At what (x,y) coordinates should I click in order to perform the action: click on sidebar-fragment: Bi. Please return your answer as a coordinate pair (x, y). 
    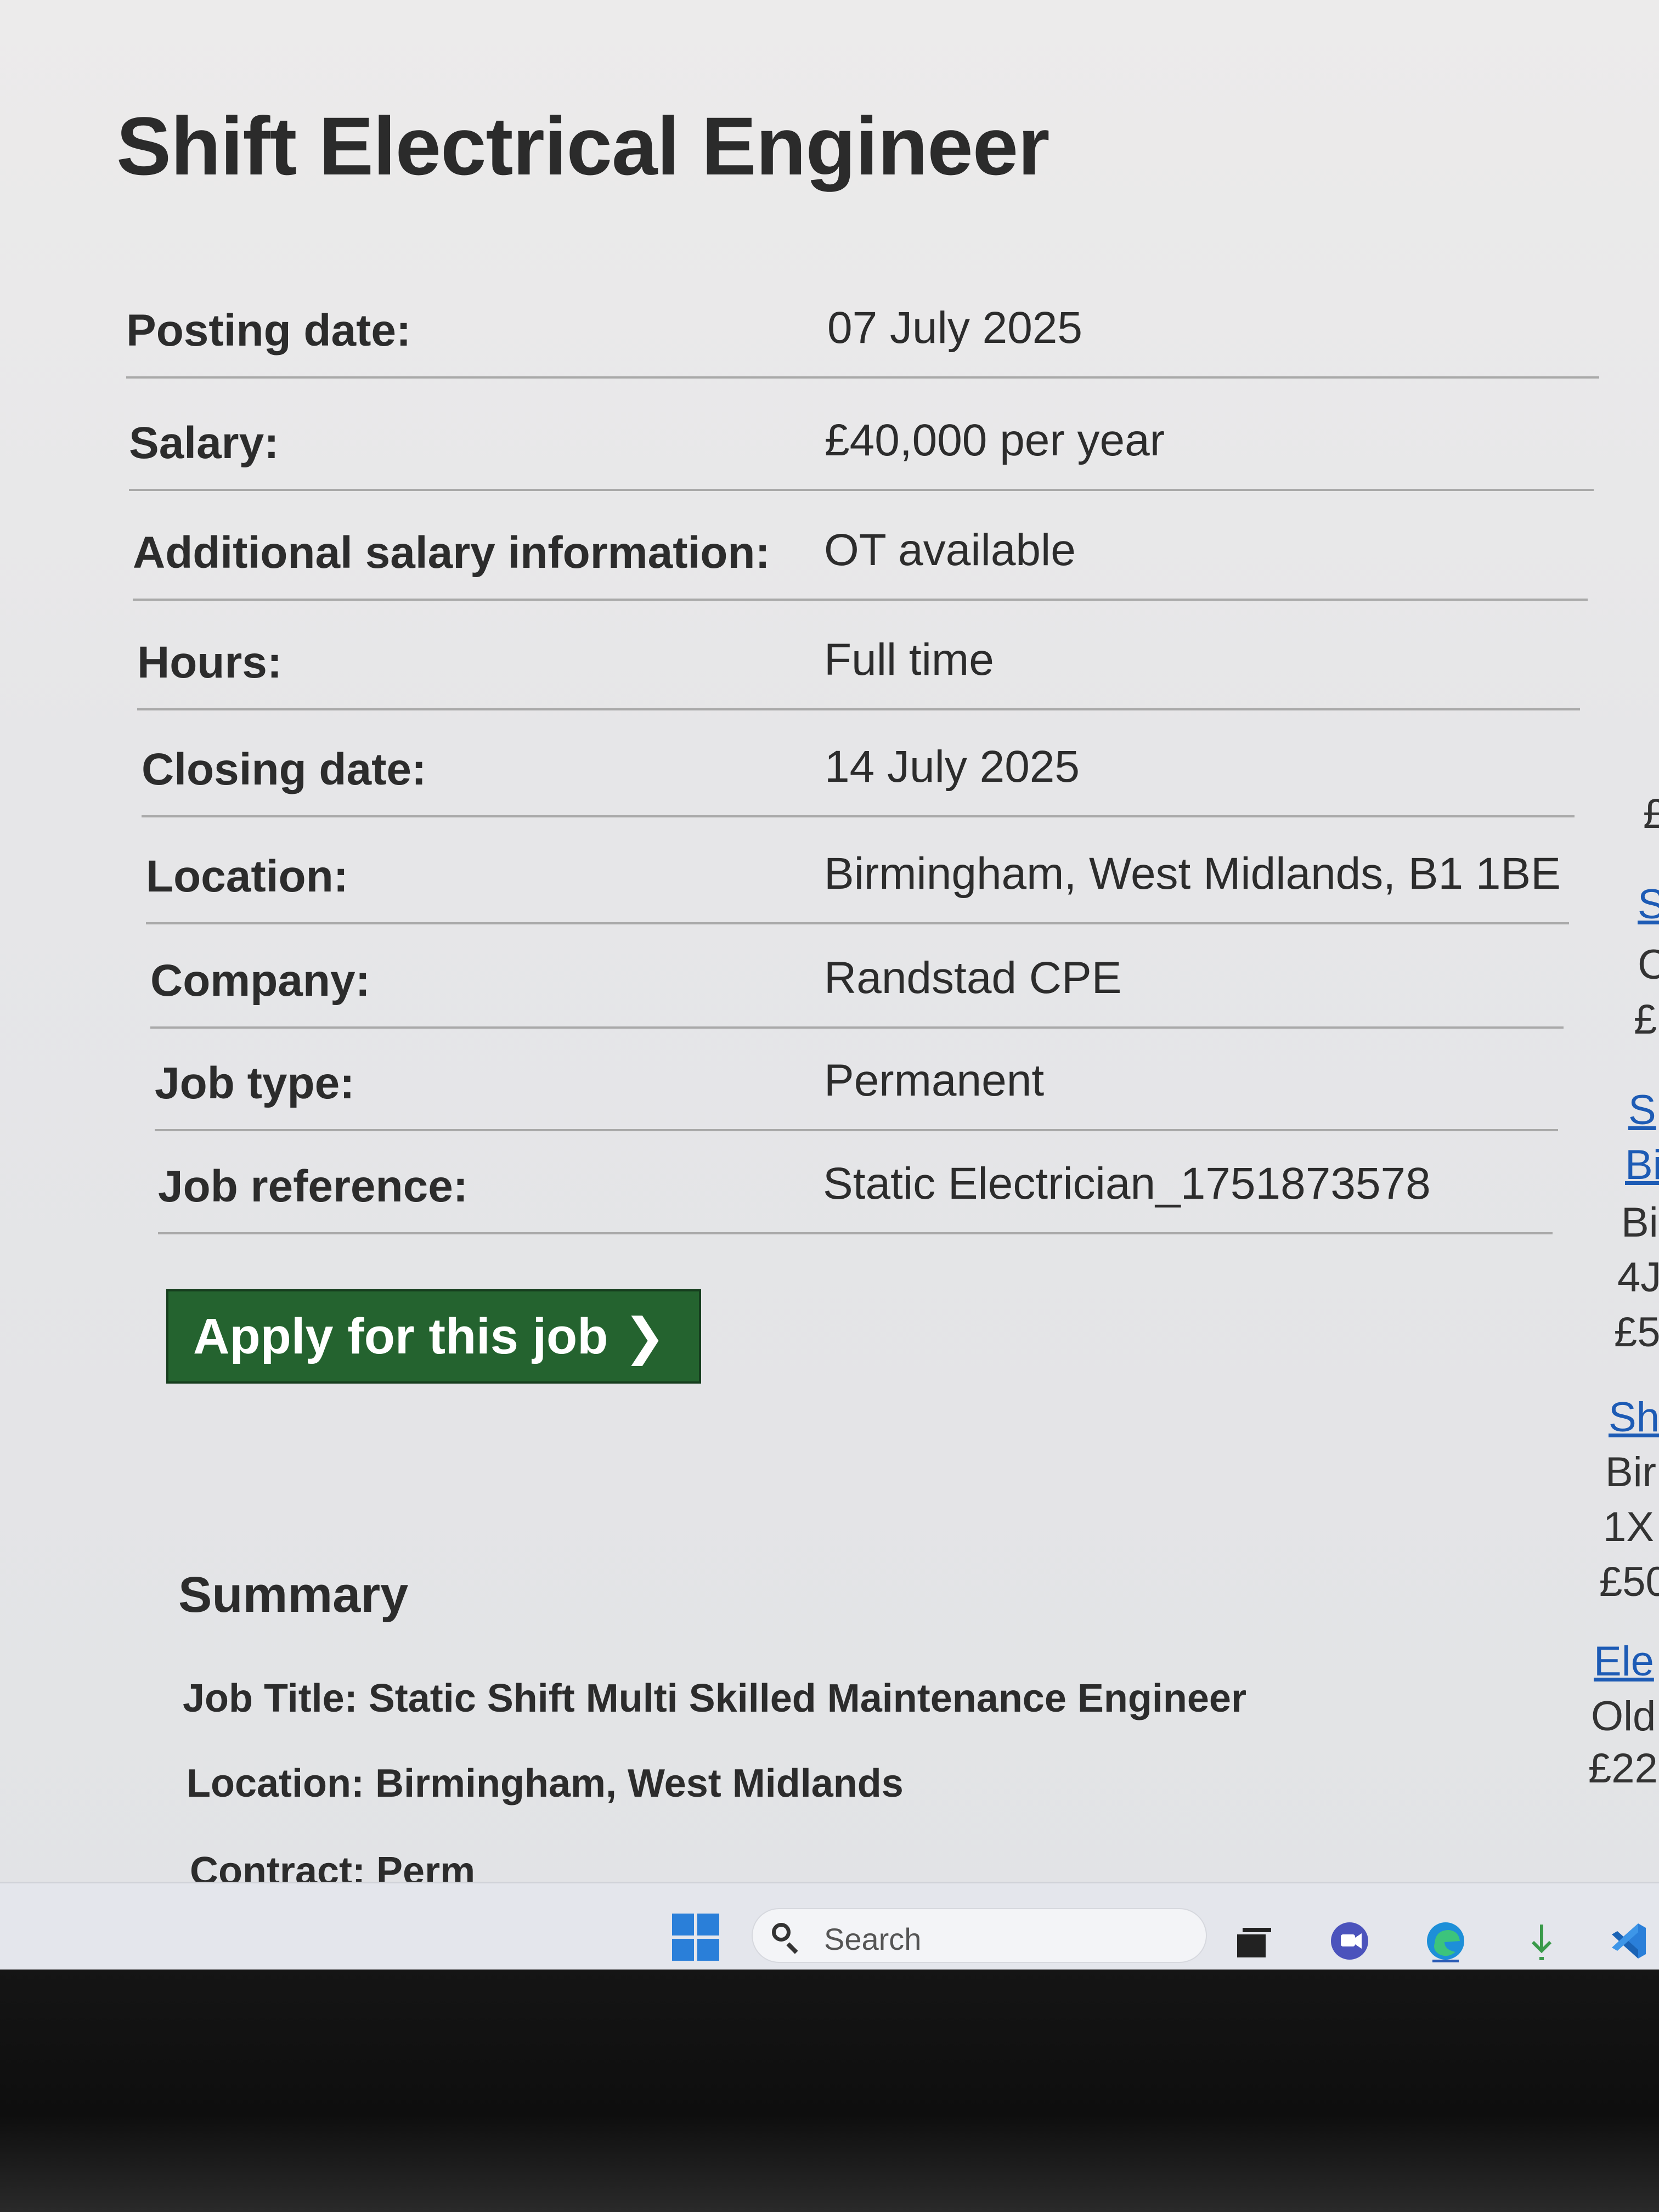
    Looking at the image, I should click on (1640, 1222).